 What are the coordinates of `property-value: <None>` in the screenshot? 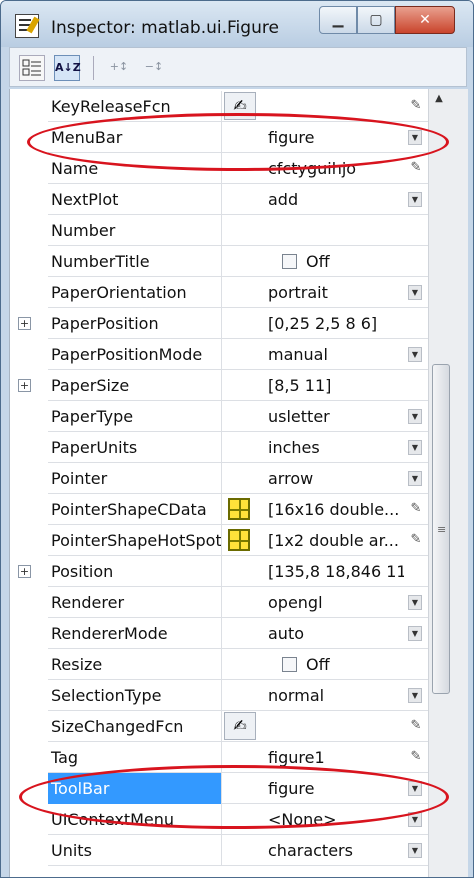 It's located at (336, 819).